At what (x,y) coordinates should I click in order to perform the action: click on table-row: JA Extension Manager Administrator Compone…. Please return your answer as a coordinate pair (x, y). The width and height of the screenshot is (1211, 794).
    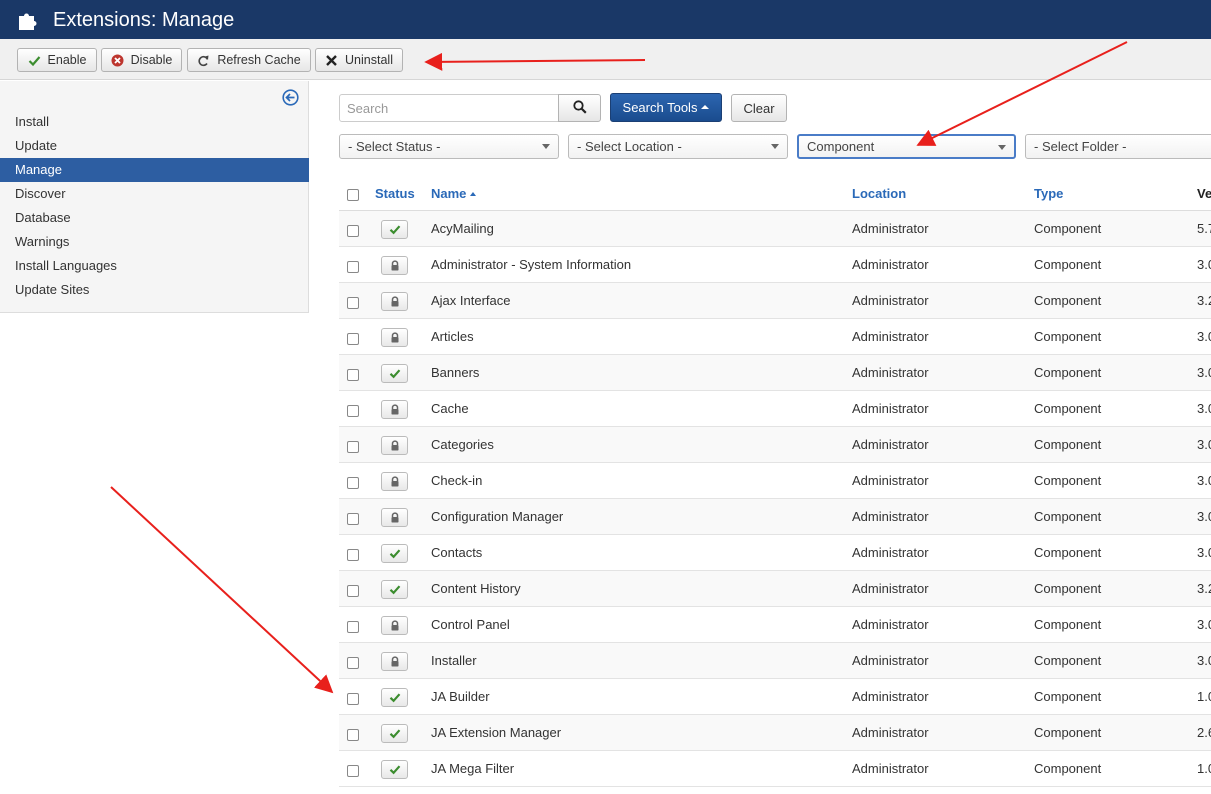
    Looking at the image, I should click on (775, 733).